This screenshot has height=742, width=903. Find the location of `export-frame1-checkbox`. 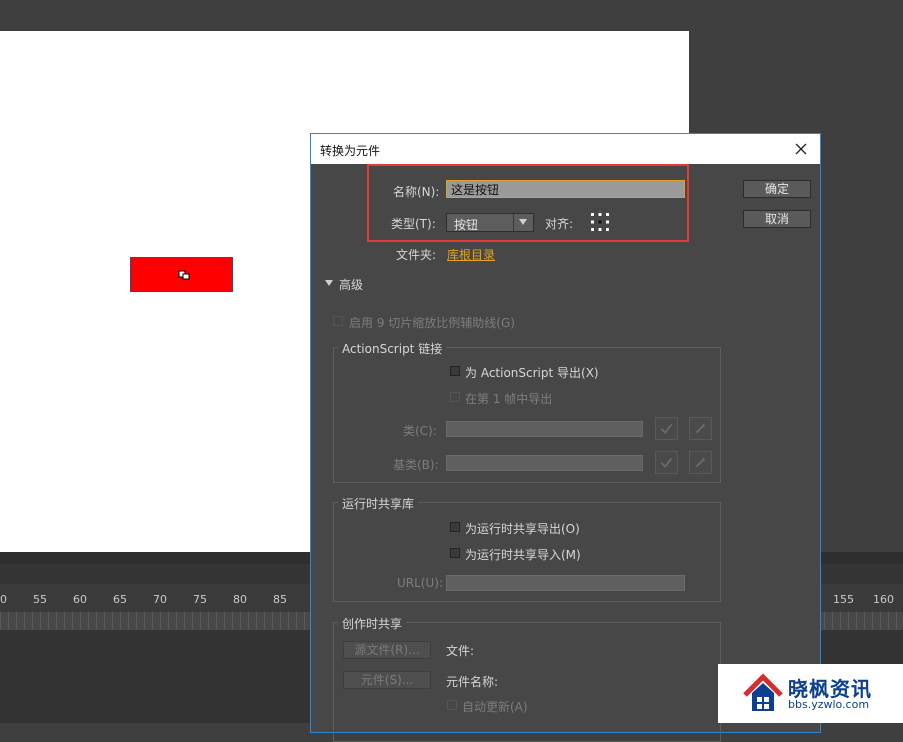

export-frame1-checkbox is located at coordinates (455, 397).